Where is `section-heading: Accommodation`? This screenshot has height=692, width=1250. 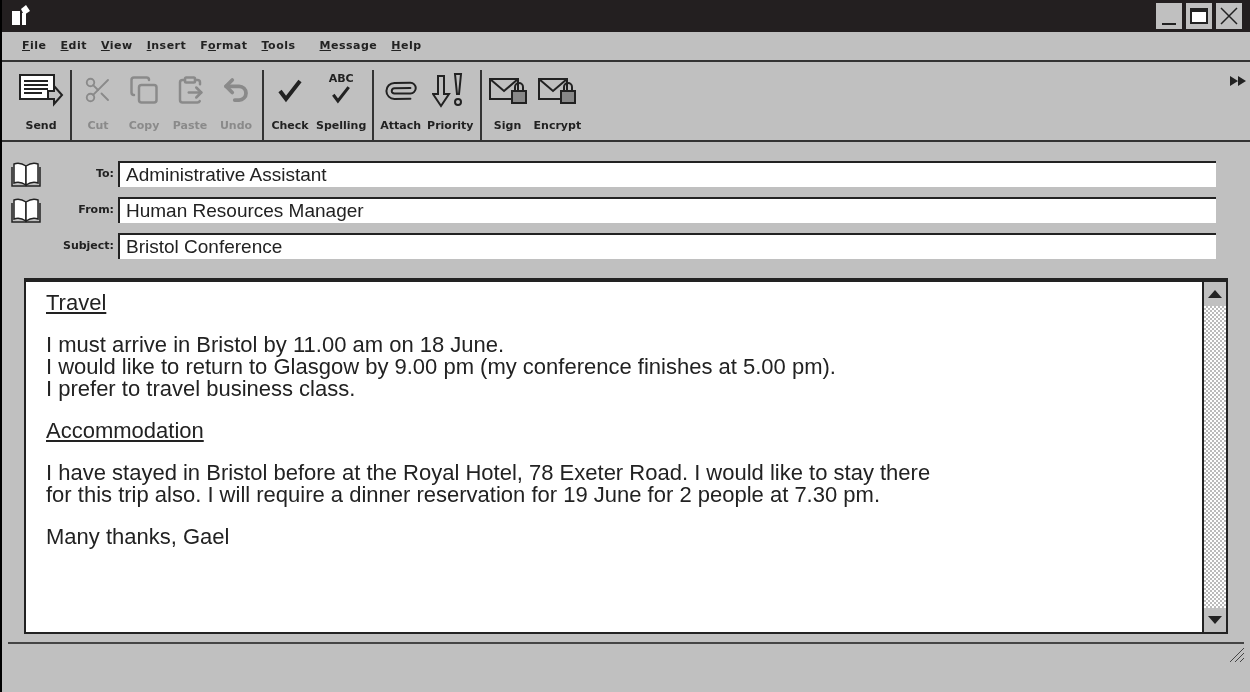
section-heading: Accommodation is located at coordinates (125, 431).